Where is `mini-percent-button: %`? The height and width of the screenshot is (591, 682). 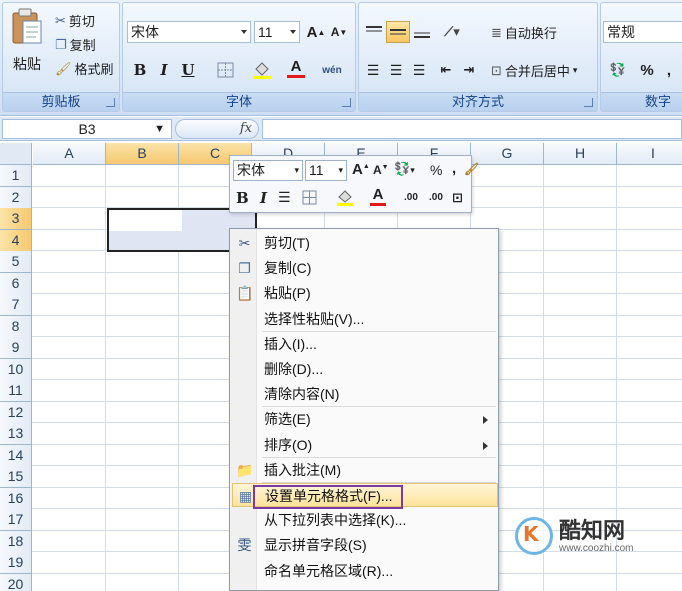 mini-percent-button: % is located at coordinates (436, 170).